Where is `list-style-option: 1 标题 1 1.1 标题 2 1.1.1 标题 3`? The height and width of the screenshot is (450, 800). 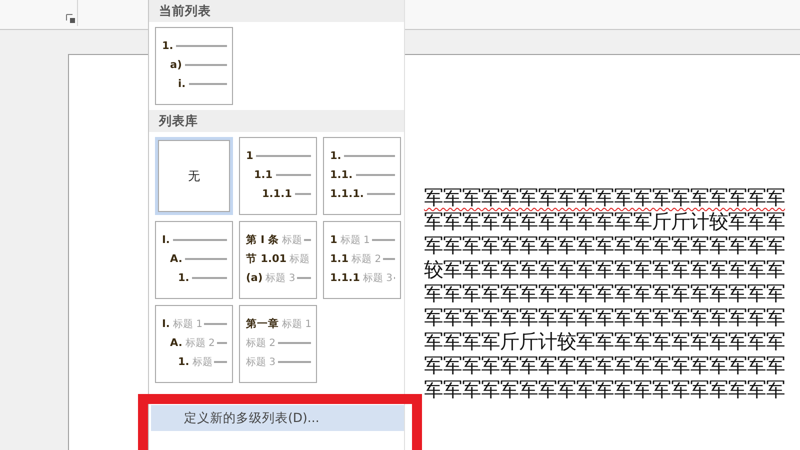 list-style-option: 1 标题 1 1.1 标题 2 1.1.1 标题 3 is located at coordinates (362, 260).